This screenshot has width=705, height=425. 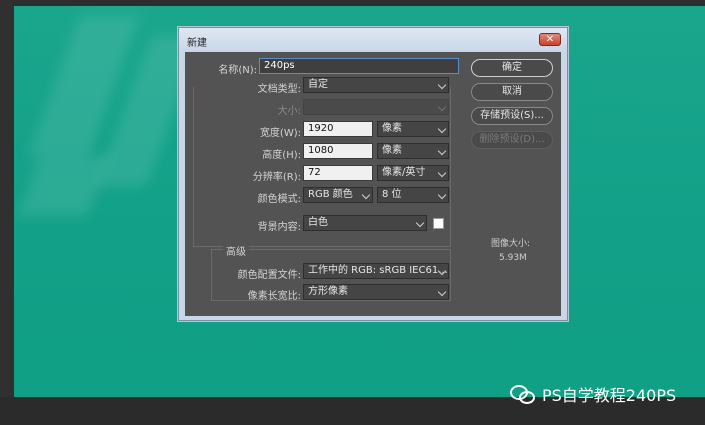 I want to click on height-label: 高度(H):, so click(x=281, y=155).